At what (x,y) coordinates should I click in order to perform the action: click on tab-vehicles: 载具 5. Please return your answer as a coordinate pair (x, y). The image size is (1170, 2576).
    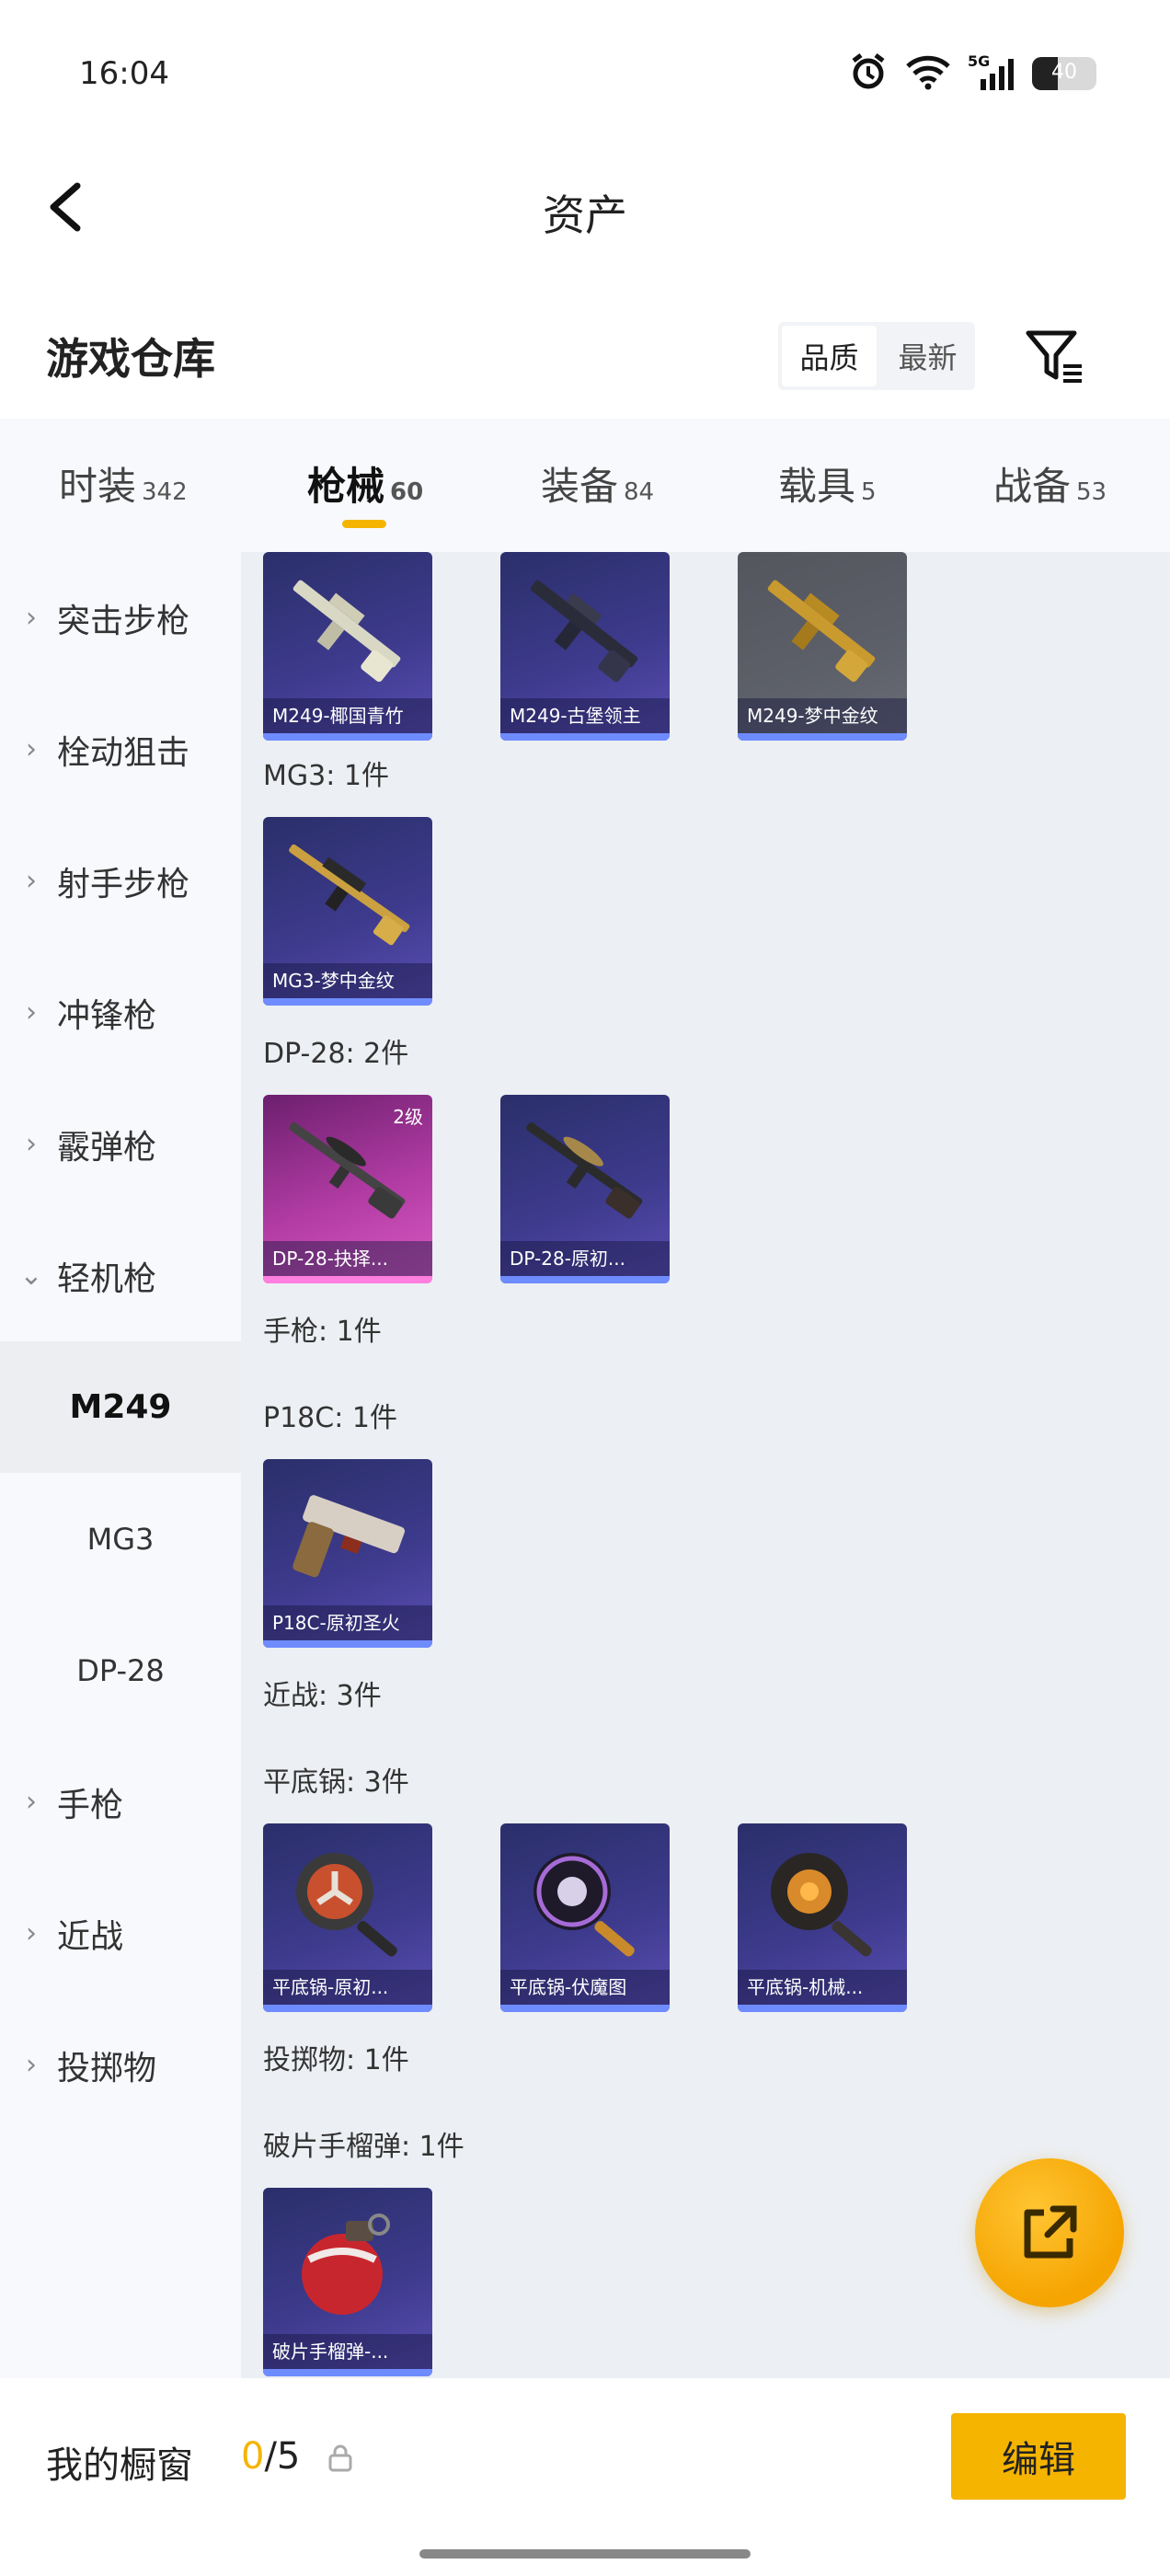
    Looking at the image, I should click on (827, 483).